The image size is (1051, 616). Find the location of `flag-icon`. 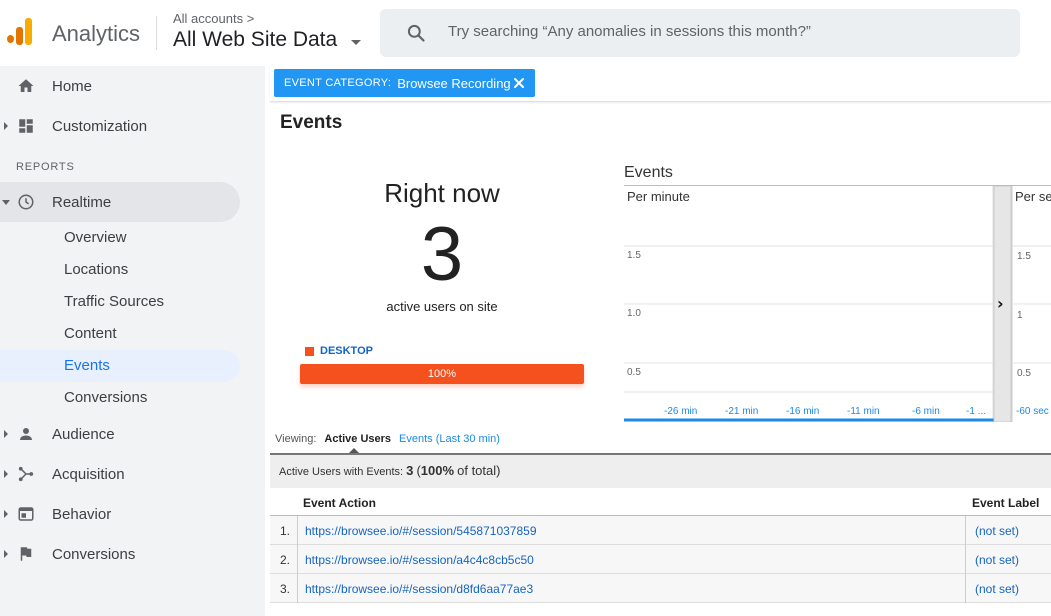

flag-icon is located at coordinates (26, 554).